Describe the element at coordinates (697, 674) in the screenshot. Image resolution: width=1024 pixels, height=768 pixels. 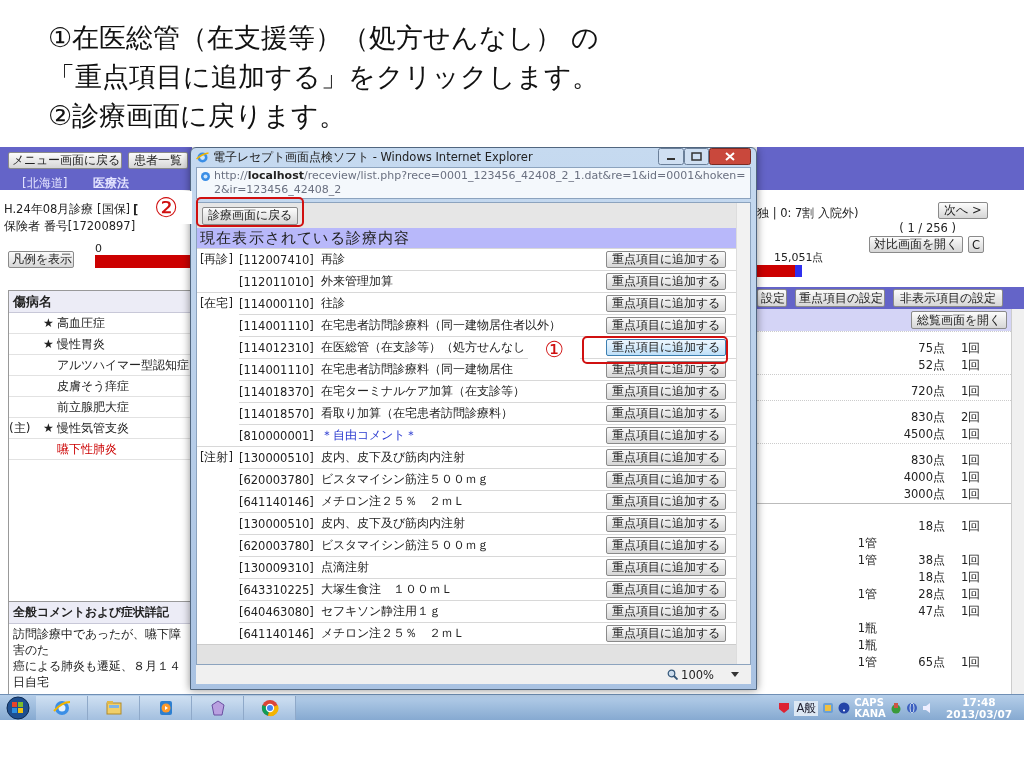
I see `zoom-level: 100%` at that location.